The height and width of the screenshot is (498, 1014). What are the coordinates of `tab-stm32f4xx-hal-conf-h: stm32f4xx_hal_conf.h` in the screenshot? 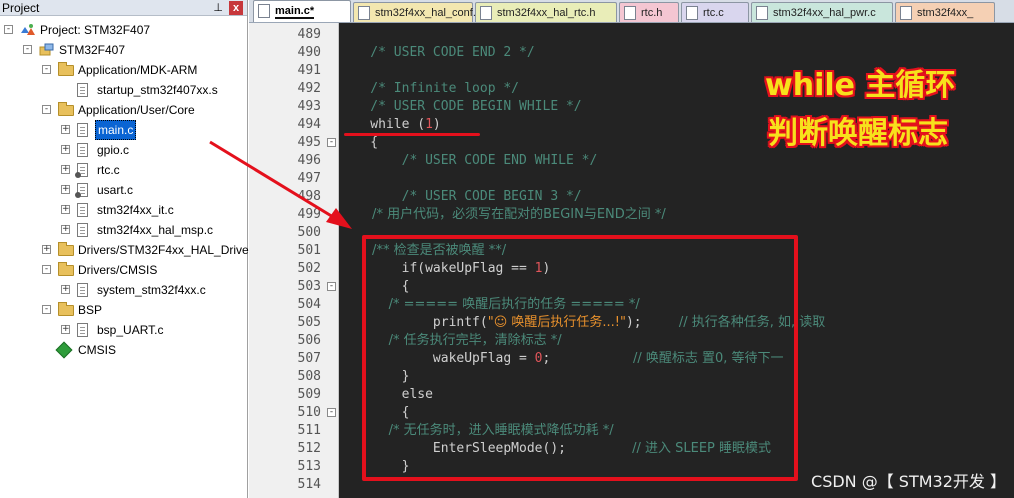 It's located at (417, 12).